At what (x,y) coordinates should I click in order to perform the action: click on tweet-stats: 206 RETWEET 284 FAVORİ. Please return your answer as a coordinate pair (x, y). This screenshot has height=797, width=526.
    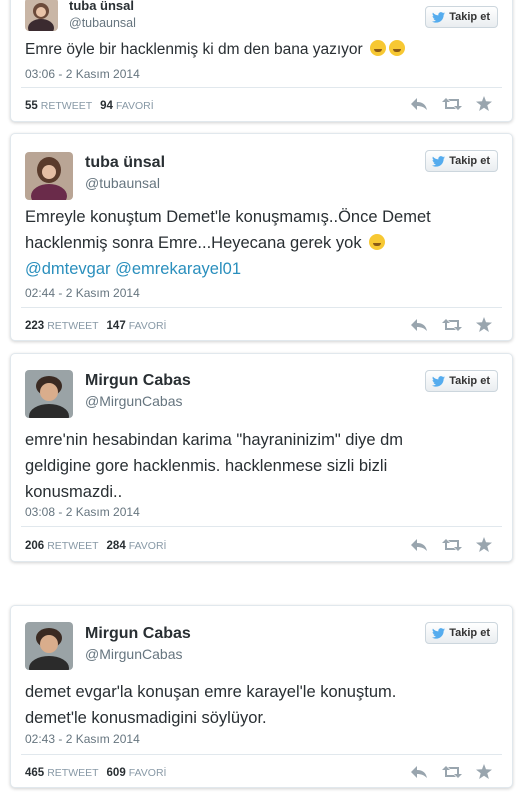
    Looking at the image, I should click on (95, 546).